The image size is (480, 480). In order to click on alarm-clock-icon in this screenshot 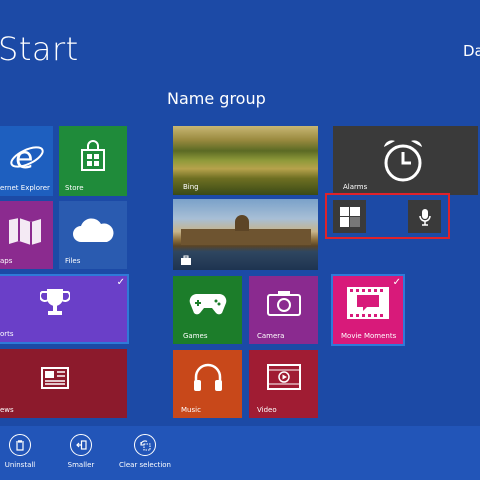, I will do `click(403, 160)`.